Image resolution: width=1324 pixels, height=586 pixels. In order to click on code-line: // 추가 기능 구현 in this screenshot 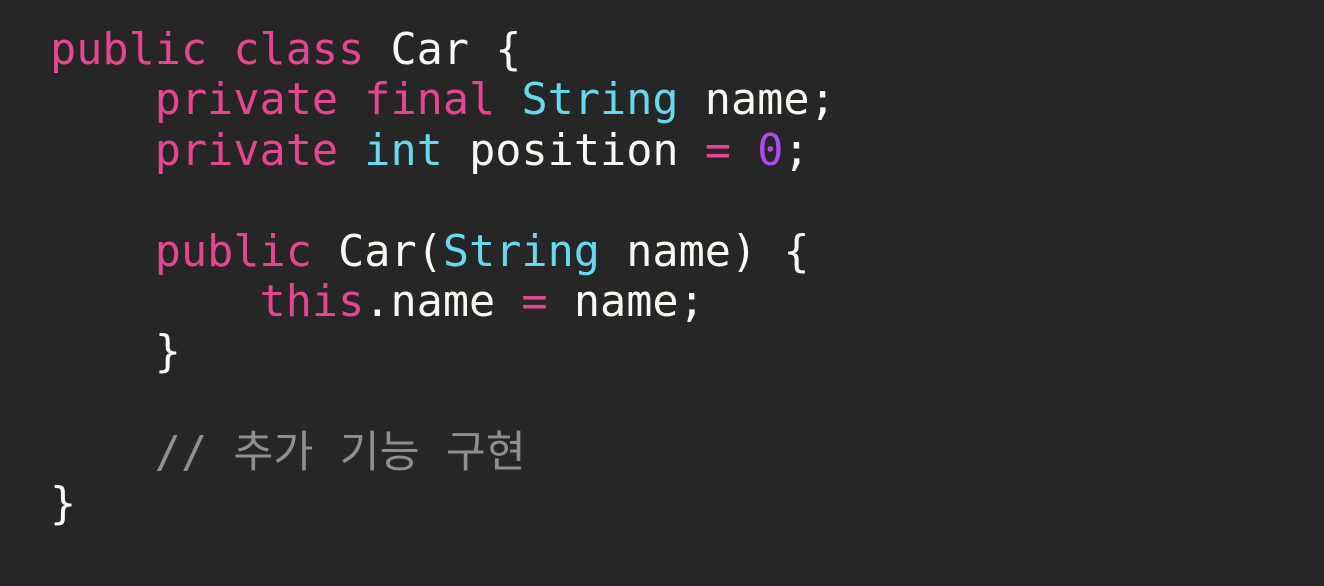, I will do `click(687, 453)`.